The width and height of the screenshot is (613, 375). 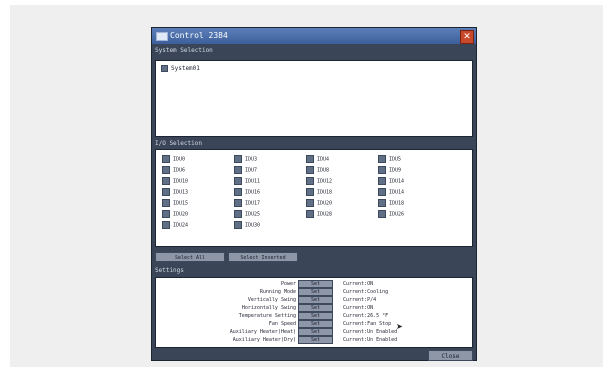 I want to click on io-item-label: IDU15, so click(x=181, y=203).